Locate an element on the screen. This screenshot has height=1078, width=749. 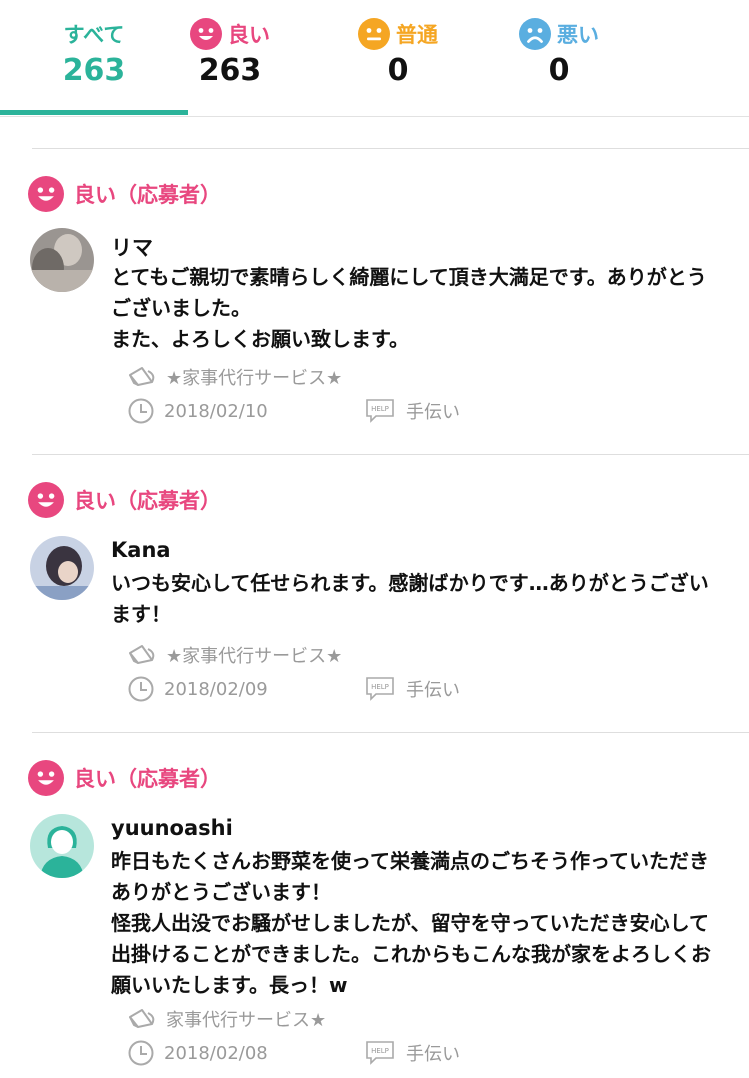
tab-good: 良い 263 is located at coordinates (230, 58).